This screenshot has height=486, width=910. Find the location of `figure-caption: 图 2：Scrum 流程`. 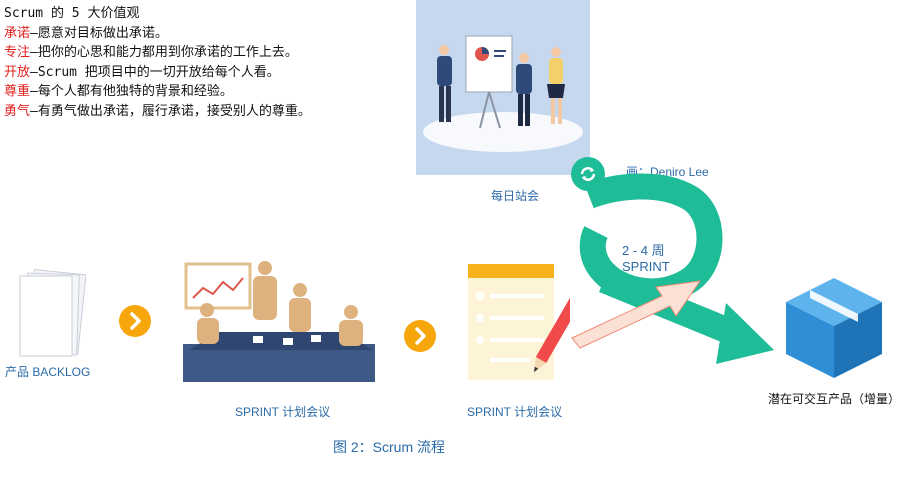

figure-caption: 图 2：Scrum 流程 is located at coordinates (389, 447).